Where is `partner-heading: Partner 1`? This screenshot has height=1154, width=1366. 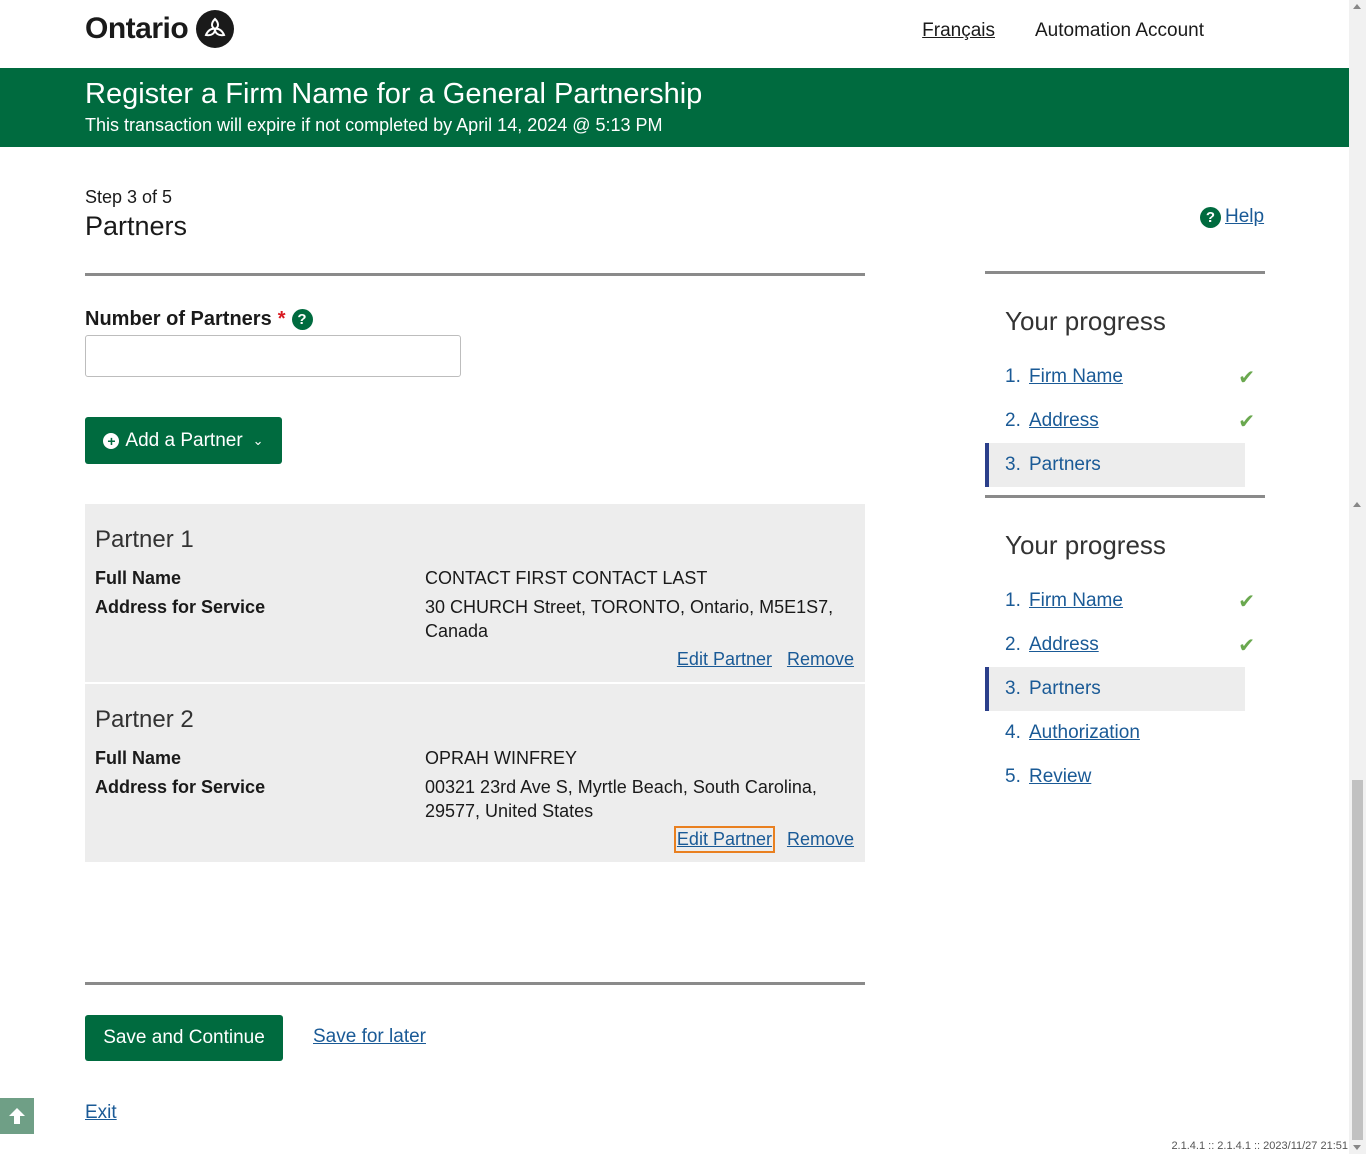 partner-heading: Partner 1 is located at coordinates (144, 539).